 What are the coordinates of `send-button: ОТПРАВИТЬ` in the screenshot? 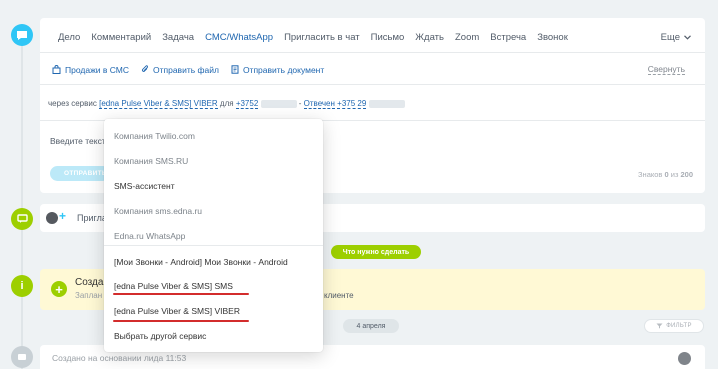 It's located at (80, 173).